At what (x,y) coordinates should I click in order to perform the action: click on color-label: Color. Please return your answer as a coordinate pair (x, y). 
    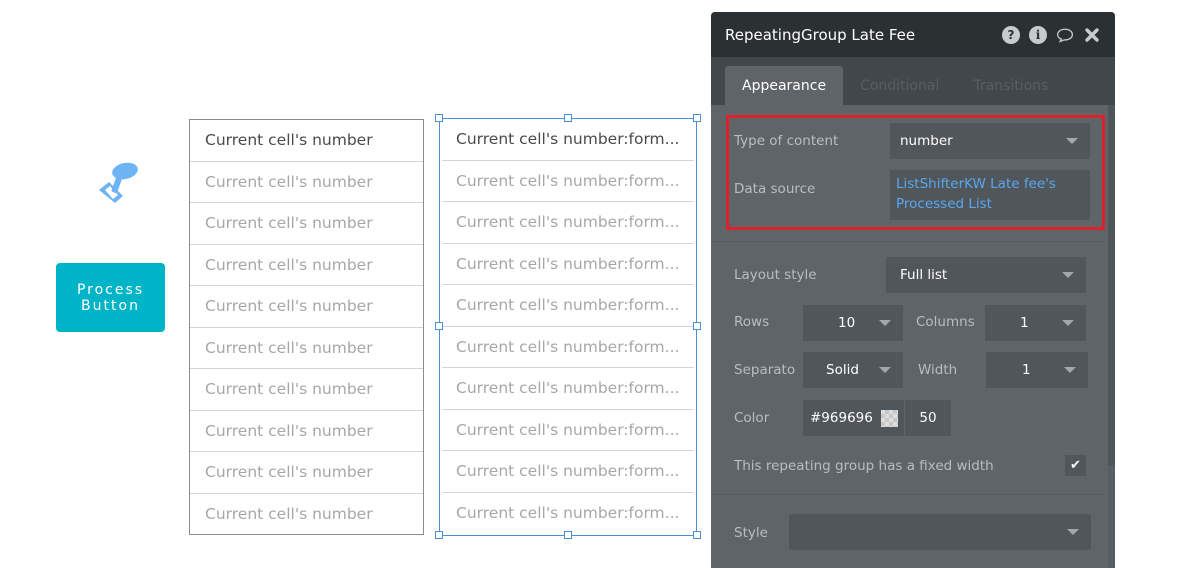
    Looking at the image, I should click on (752, 418).